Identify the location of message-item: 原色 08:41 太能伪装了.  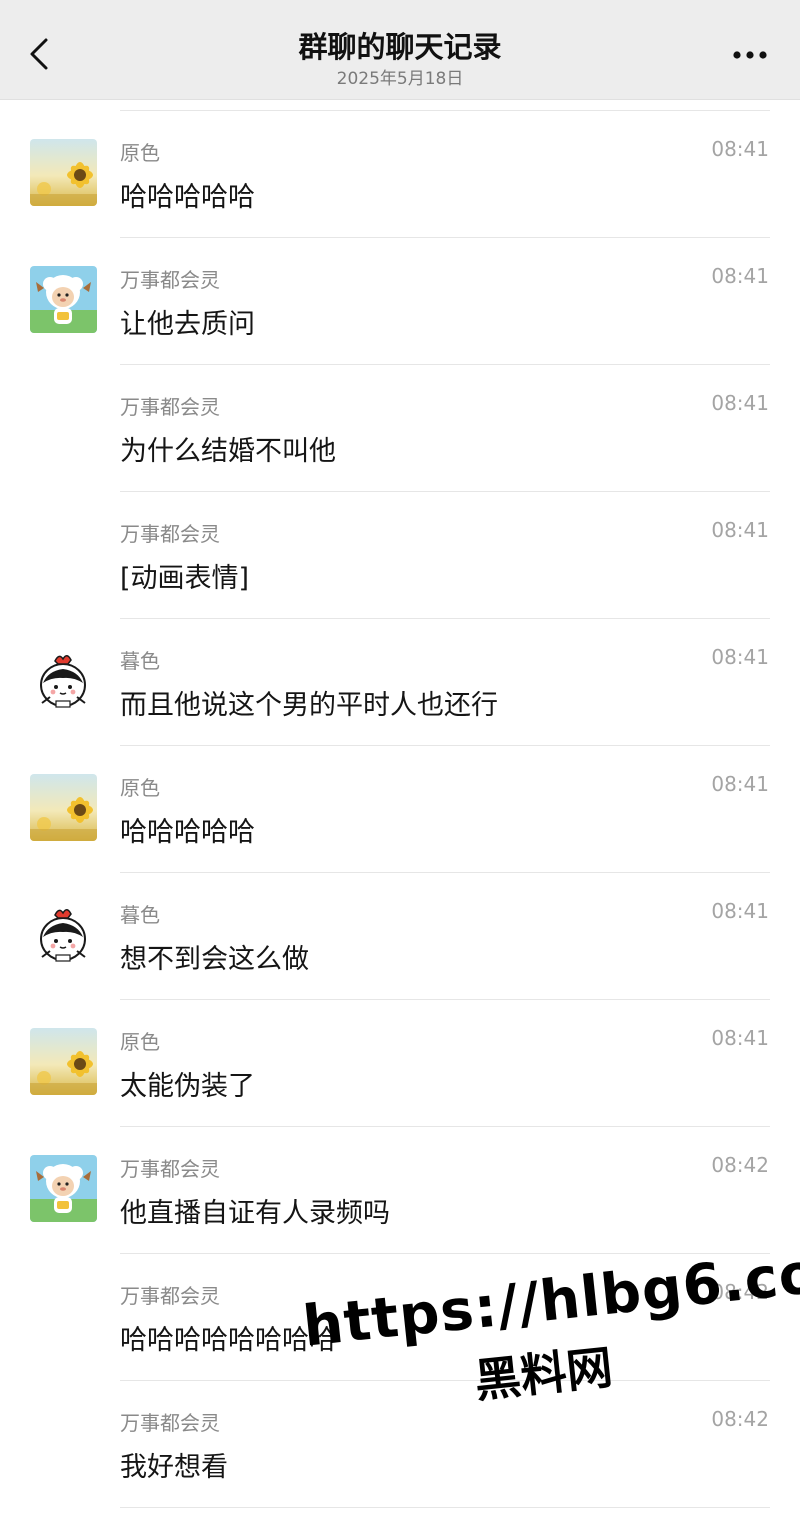
(400, 1063).